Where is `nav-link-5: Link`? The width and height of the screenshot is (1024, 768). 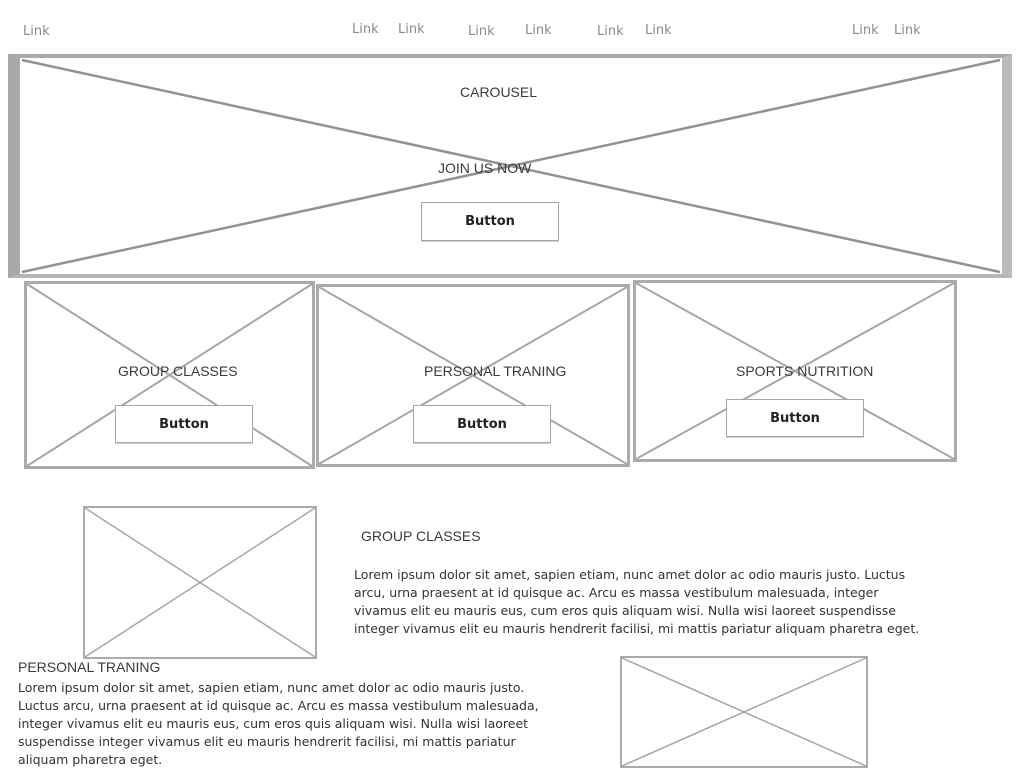
nav-link-5: Link is located at coordinates (538, 31).